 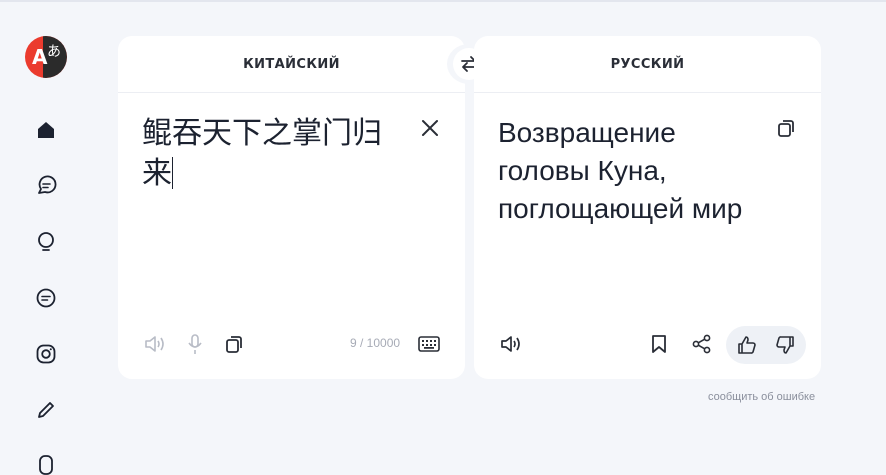 I want to click on sidebar: A あ, so click(x=46, y=238).